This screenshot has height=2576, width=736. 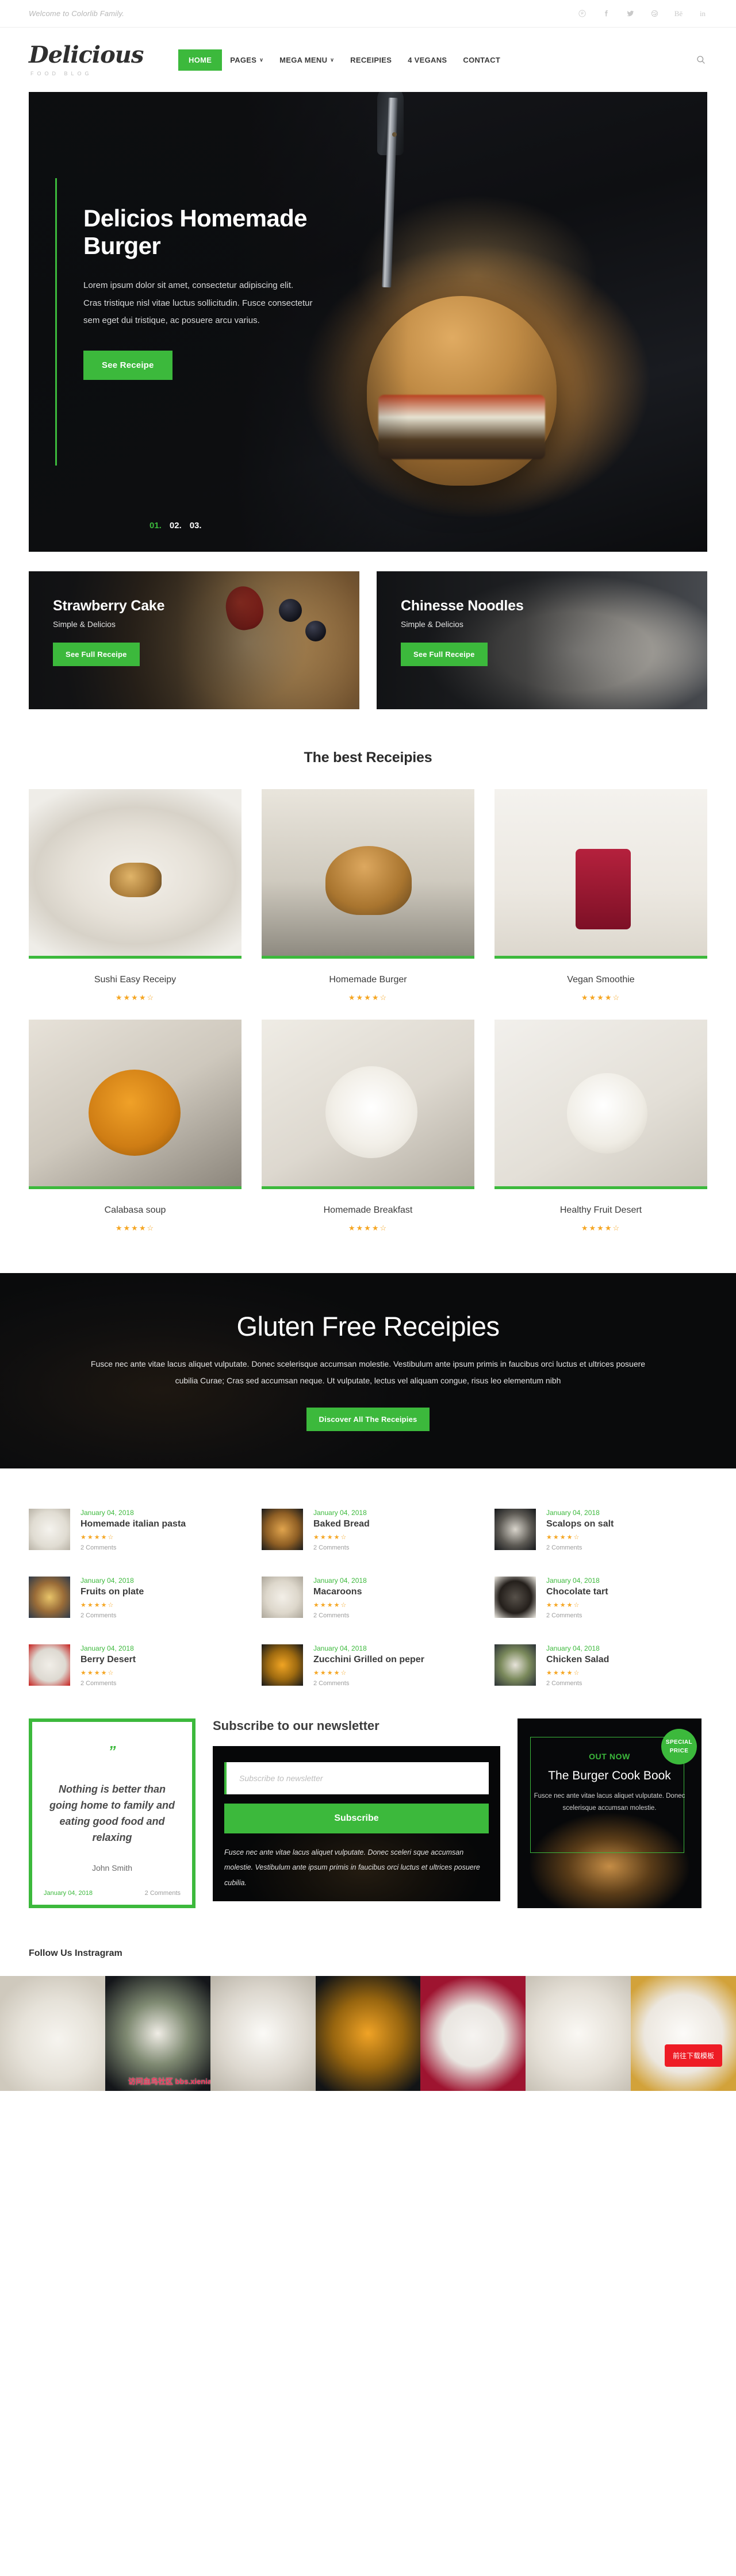 I want to click on slider-dot-1: 01., so click(x=156, y=525).